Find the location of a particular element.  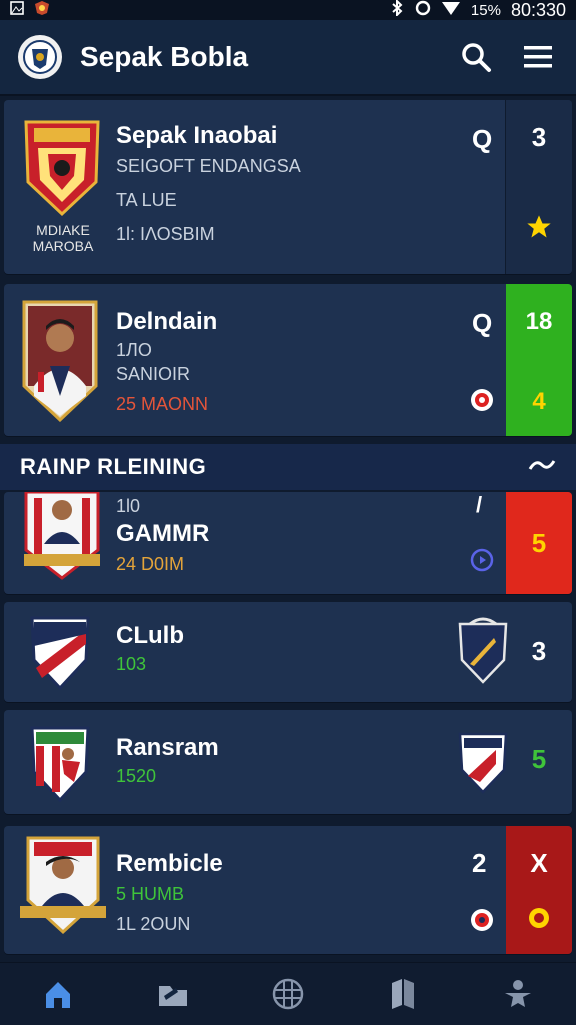

clock-time: 80:330 is located at coordinates (538, 10).